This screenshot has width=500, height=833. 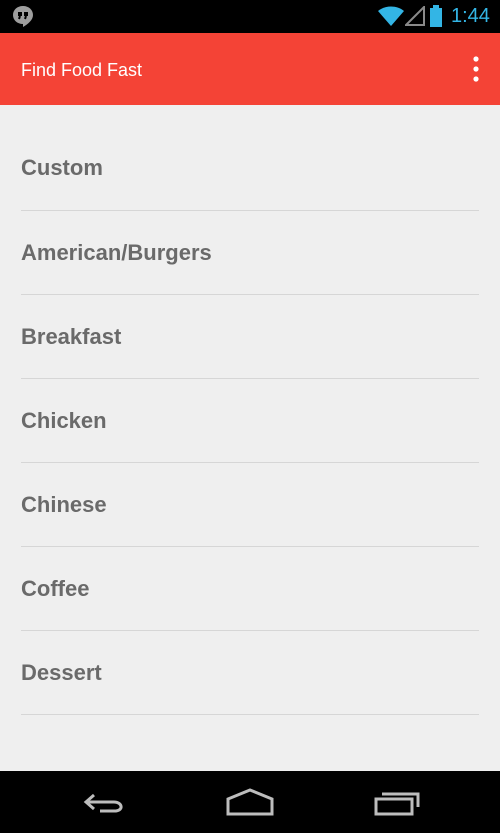 I want to click on recents-icon, so click(x=397, y=802).